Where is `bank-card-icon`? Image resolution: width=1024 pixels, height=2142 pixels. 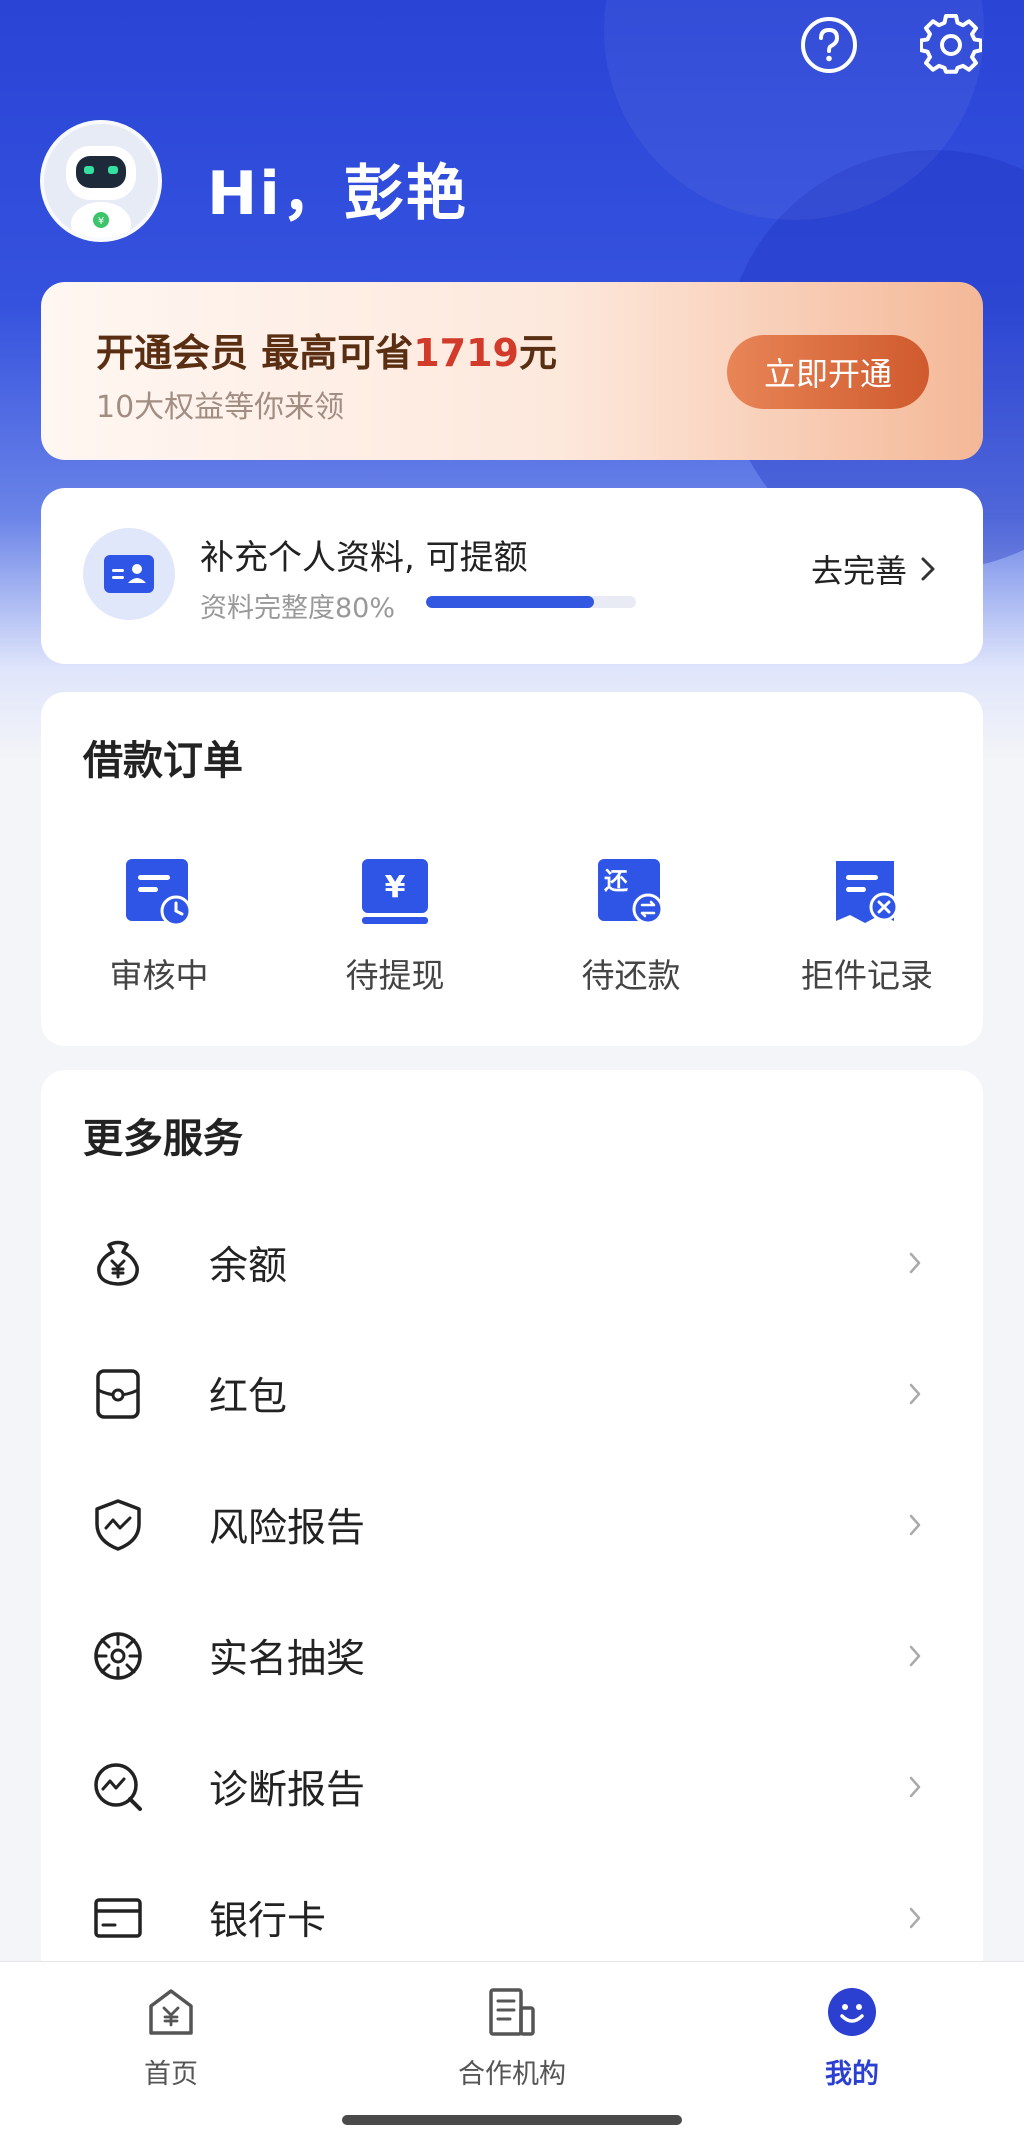
bank-card-icon is located at coordinates (118, 1918).